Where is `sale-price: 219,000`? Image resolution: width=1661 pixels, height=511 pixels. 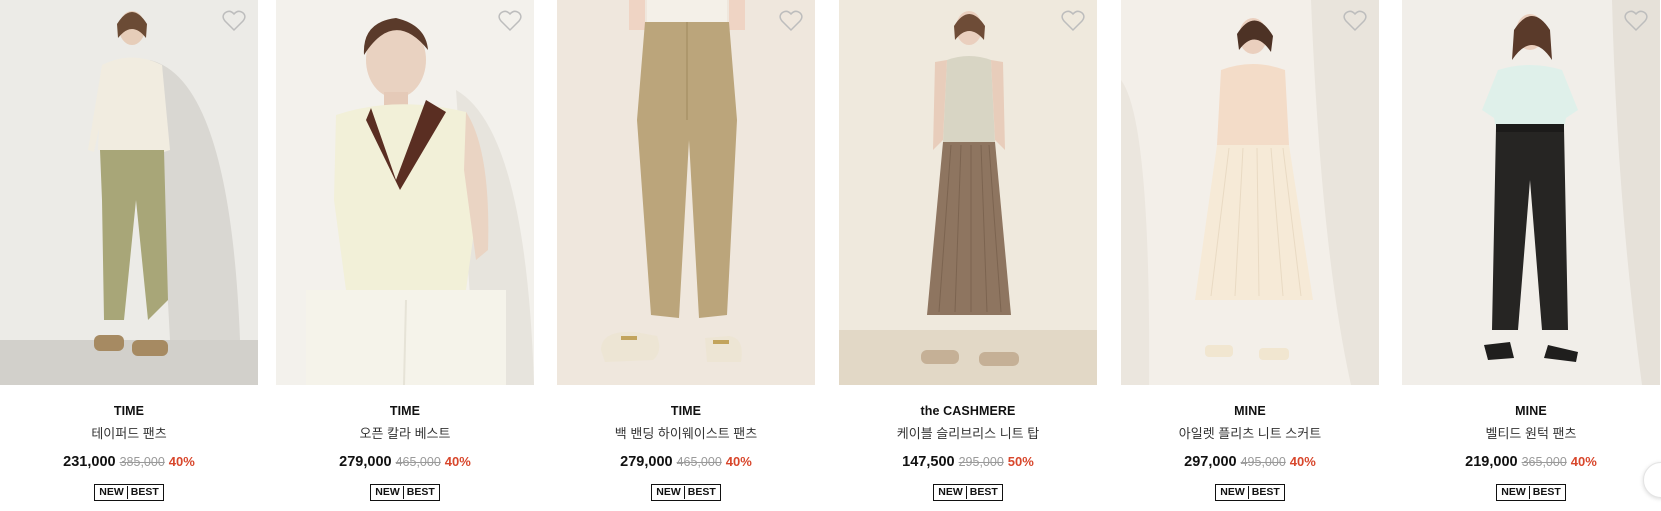
sale-price: 219,000 is located at coordinates (1491, 462).